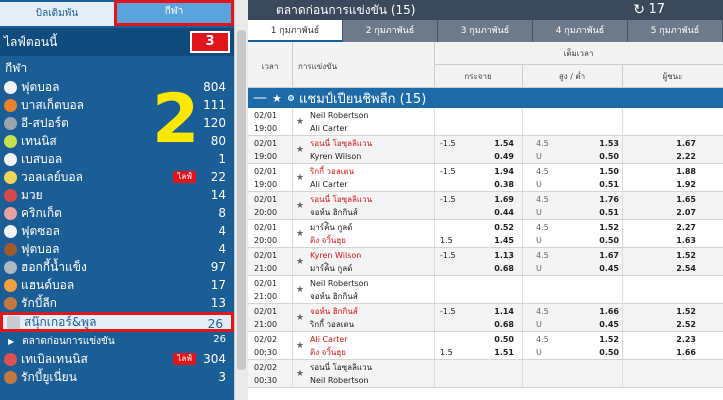  Describe the element at coordinates (328, 240) in the screenshot. I see `away-team: ติง จวิ้นฮุย` at that location.